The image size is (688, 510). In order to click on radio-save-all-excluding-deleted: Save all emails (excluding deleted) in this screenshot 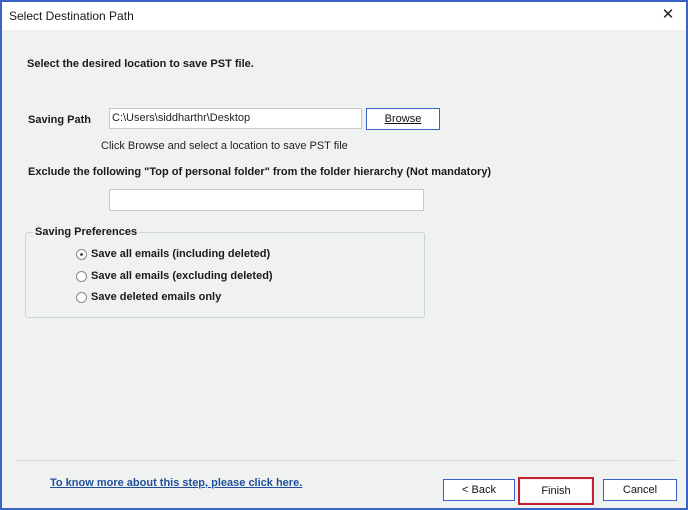, I will do `click(174, 276)`.